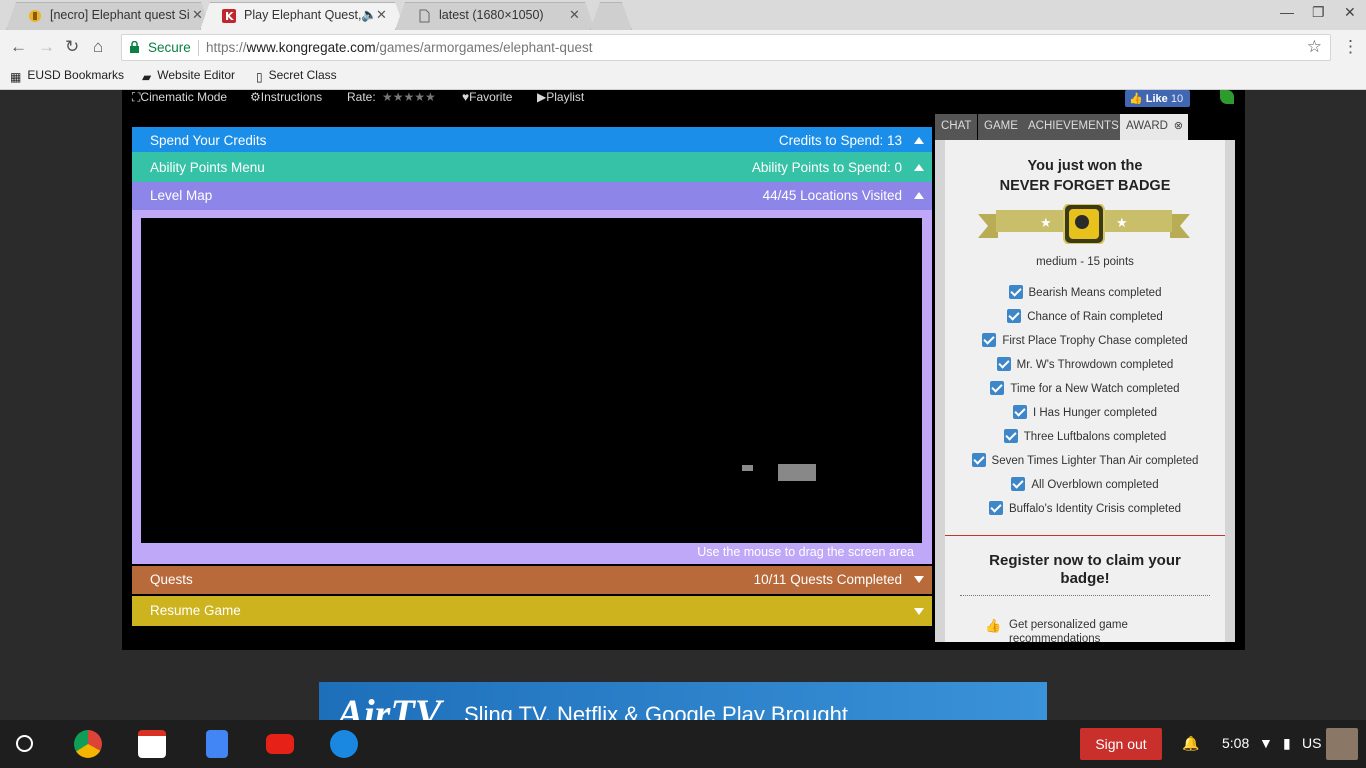 Image resolution: width=1366 pixels, height=768 pixels. Describe the element at coordinates (171, 579) in the screenshot. I see `quests-label: Quests` at that location.